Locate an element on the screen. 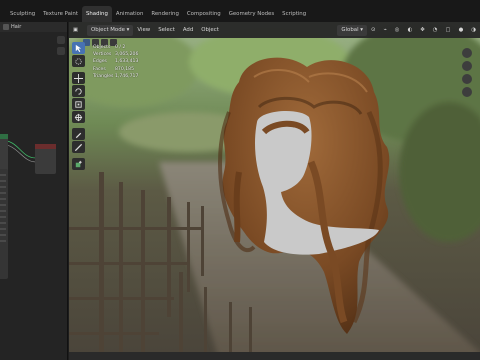  3d-cursor-icon is located at coordinates (78, 61).